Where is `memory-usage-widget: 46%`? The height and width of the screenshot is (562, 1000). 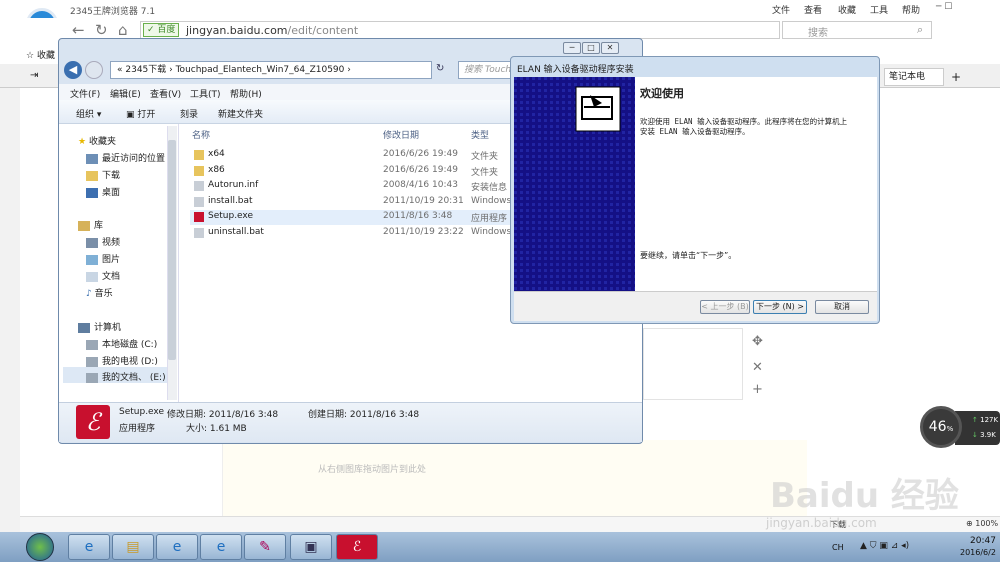 memory-usage-widget: 46% is located at coordinates (941, 427).